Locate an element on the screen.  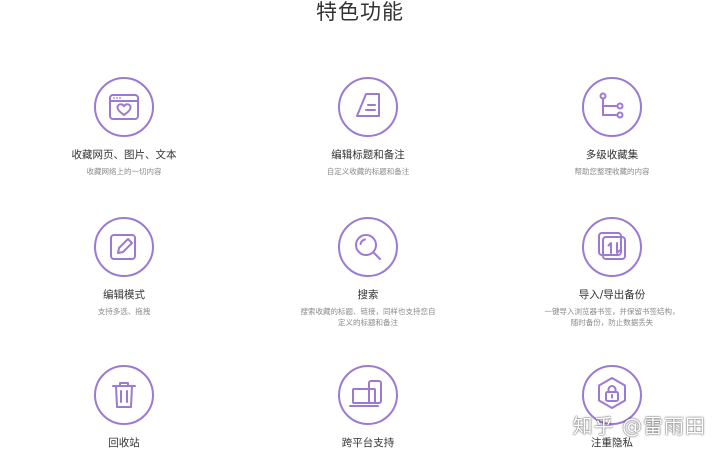
feature-title: 多级收藏集 is located at coordinates (612, 155).